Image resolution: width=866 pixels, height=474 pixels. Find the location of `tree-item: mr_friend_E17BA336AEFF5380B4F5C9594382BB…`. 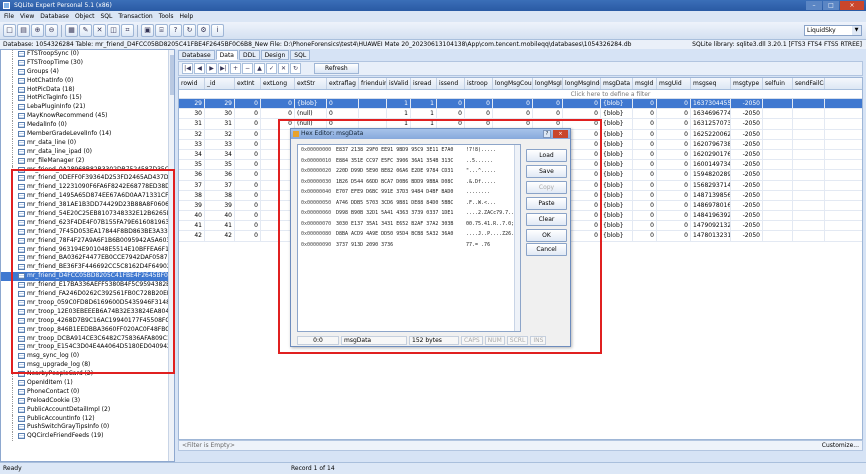

tree-item: mr_friend_E17BA336AEFF5380B4F5C9594382BB… is located at coordinates (87, 286).